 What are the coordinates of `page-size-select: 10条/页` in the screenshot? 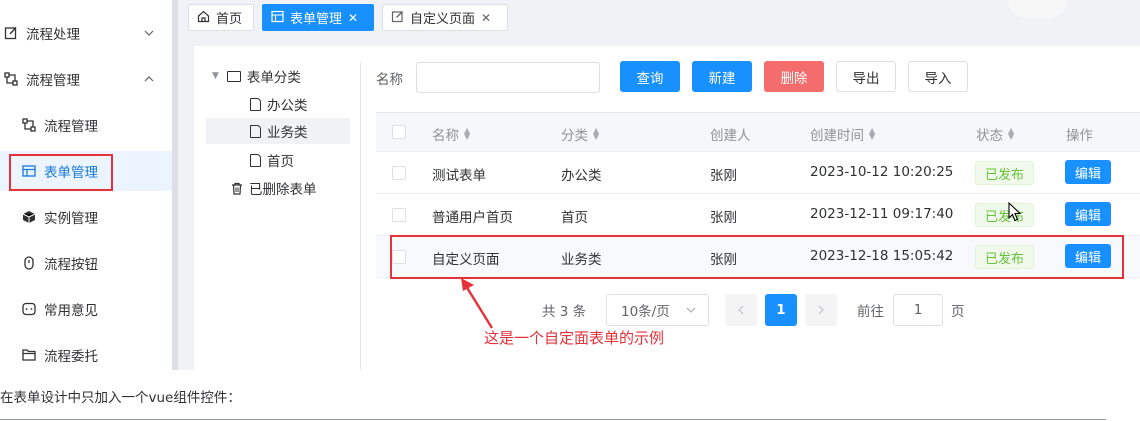 It's located at (657, 310).